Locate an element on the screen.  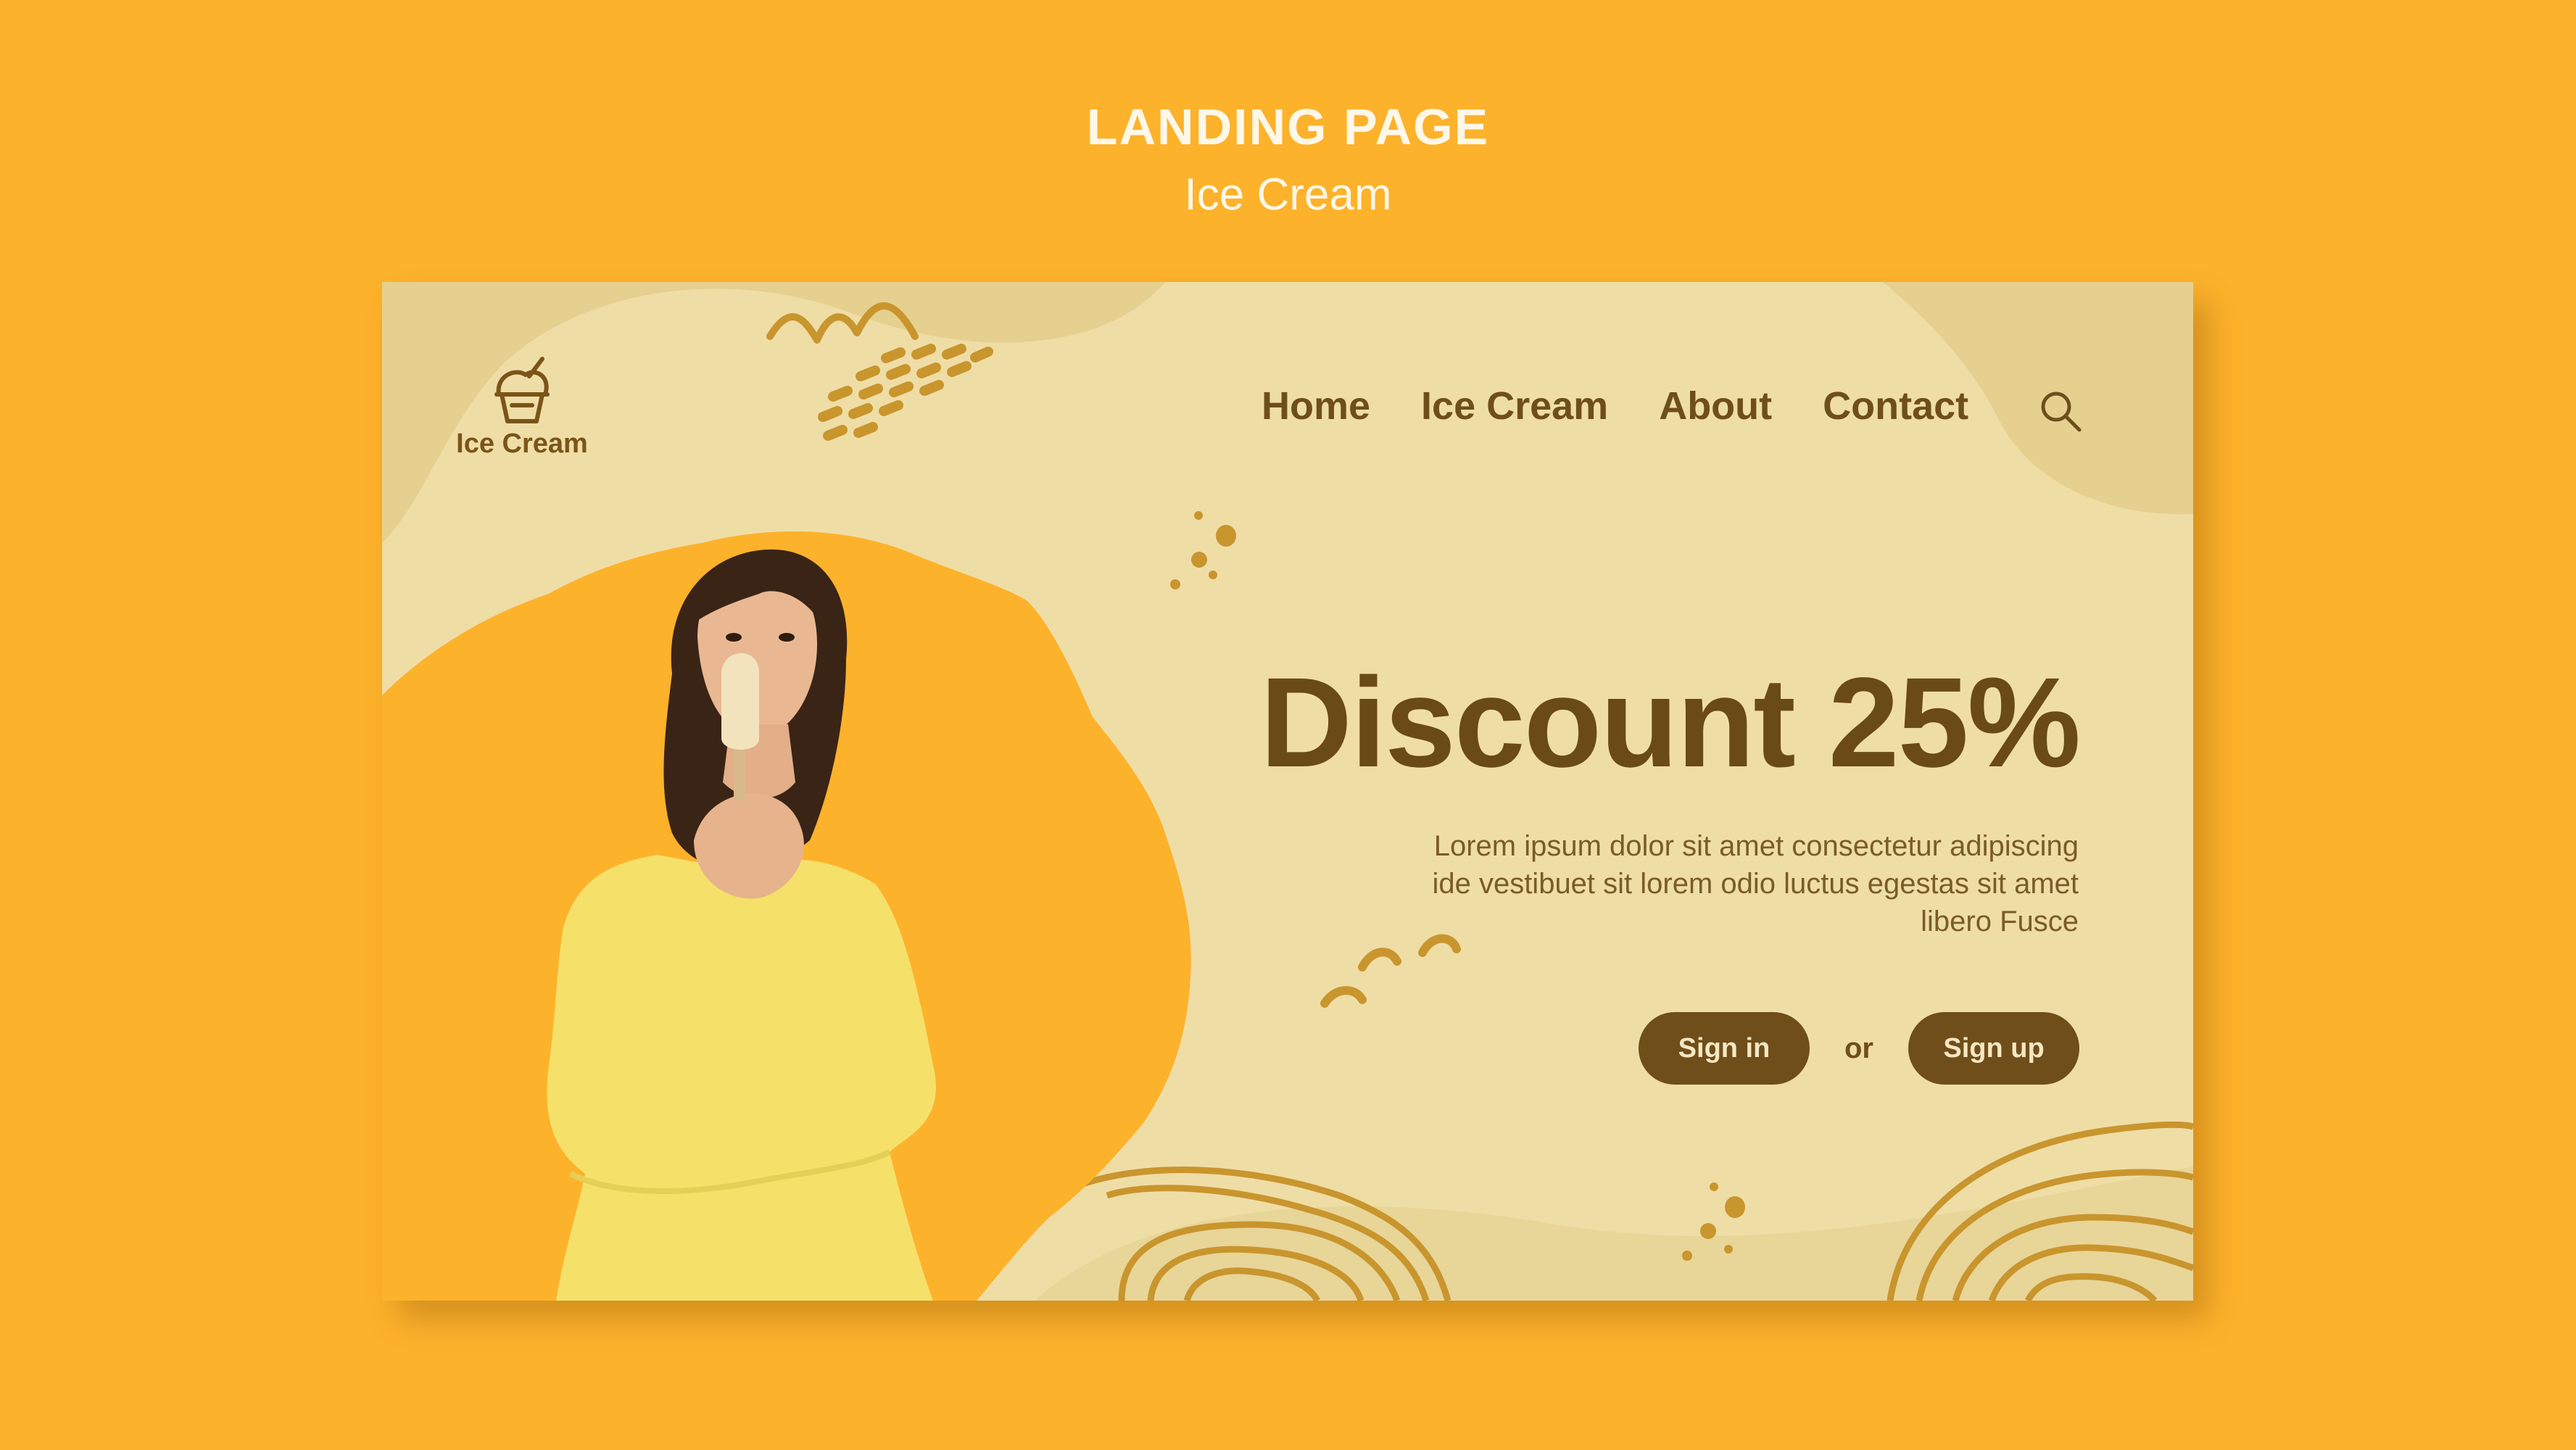
page-title: LANDING PAGE is located at coordinates (1288, 127).